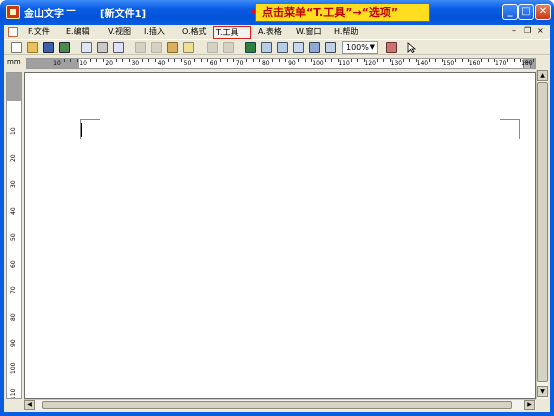  Describe the element at coordinates (510, 129) in the screenshot. I see `margin-corner-top-right` at that location.